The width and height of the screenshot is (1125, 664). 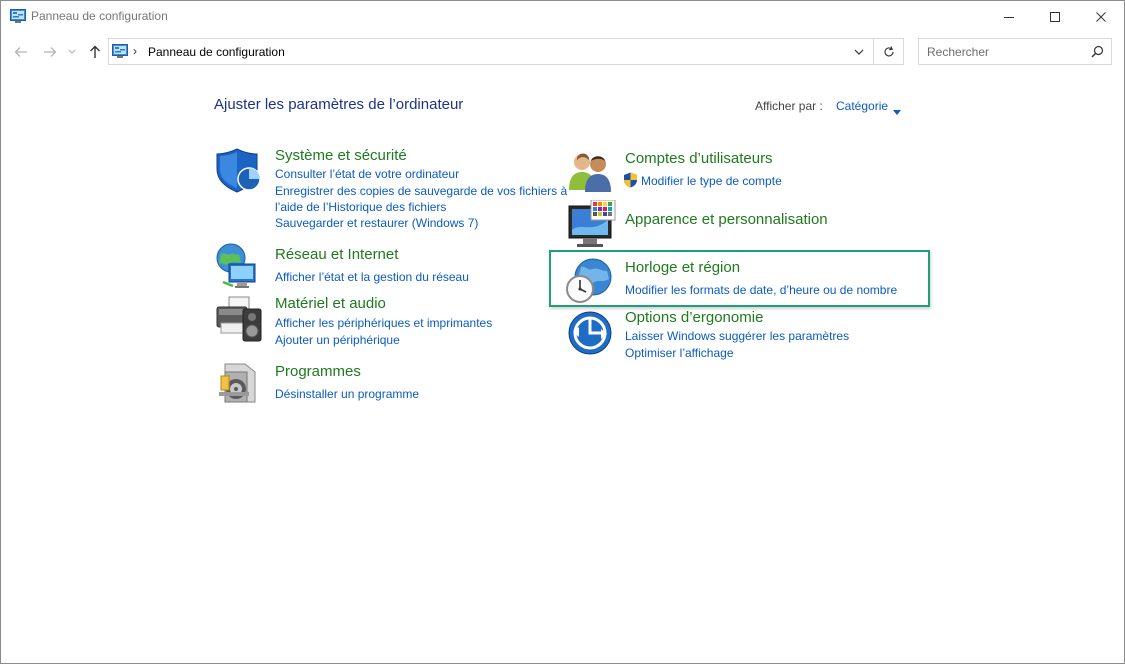 What do you see at coordinates (737, 336) in the screenshot?
I see `link-windows-suggest-settings: Laisser Windows suggérer les paramètres` at bounding box center [737, 336].